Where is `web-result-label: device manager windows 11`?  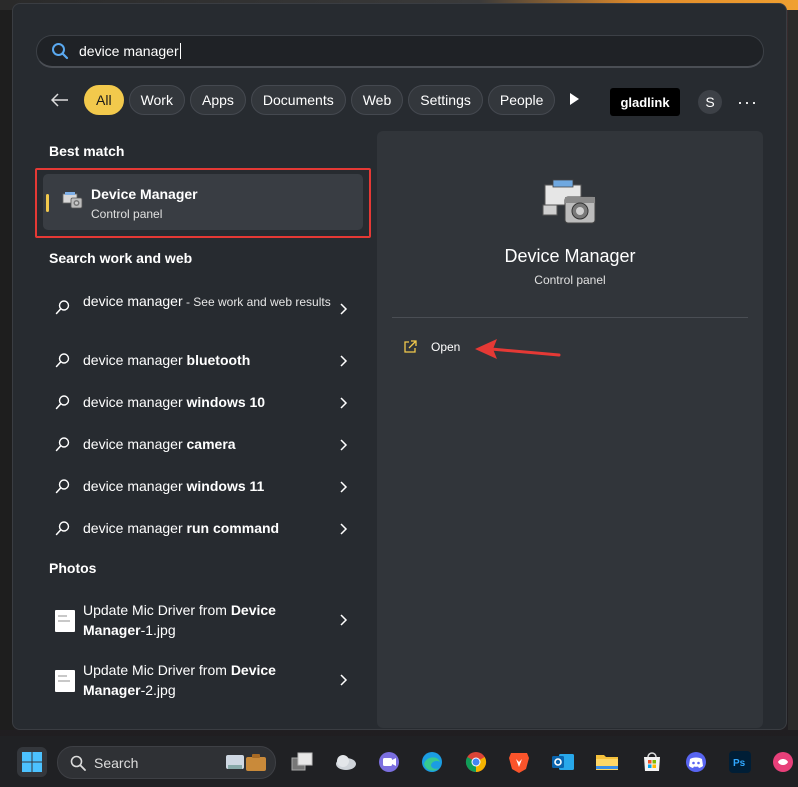 web-result-label: device manager windows 11 is located at coordinates (174, 486).